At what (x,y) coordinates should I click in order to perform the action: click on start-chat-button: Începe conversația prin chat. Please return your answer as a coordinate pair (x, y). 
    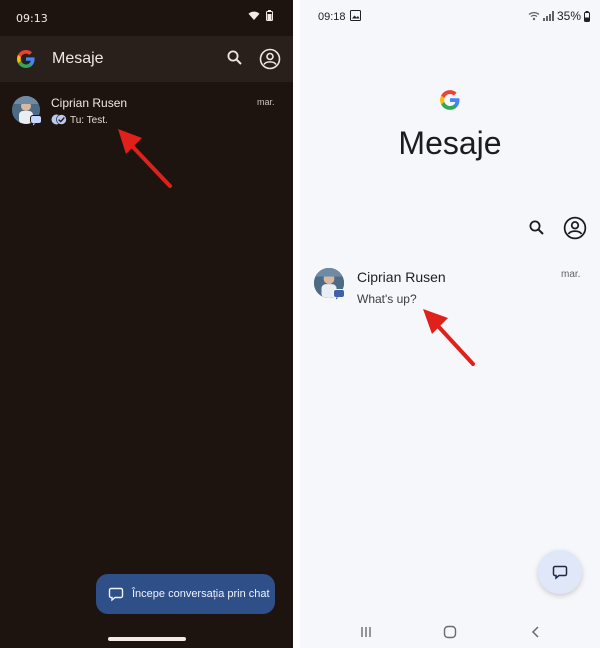
    Looking at the image, I should click on (185, 594).